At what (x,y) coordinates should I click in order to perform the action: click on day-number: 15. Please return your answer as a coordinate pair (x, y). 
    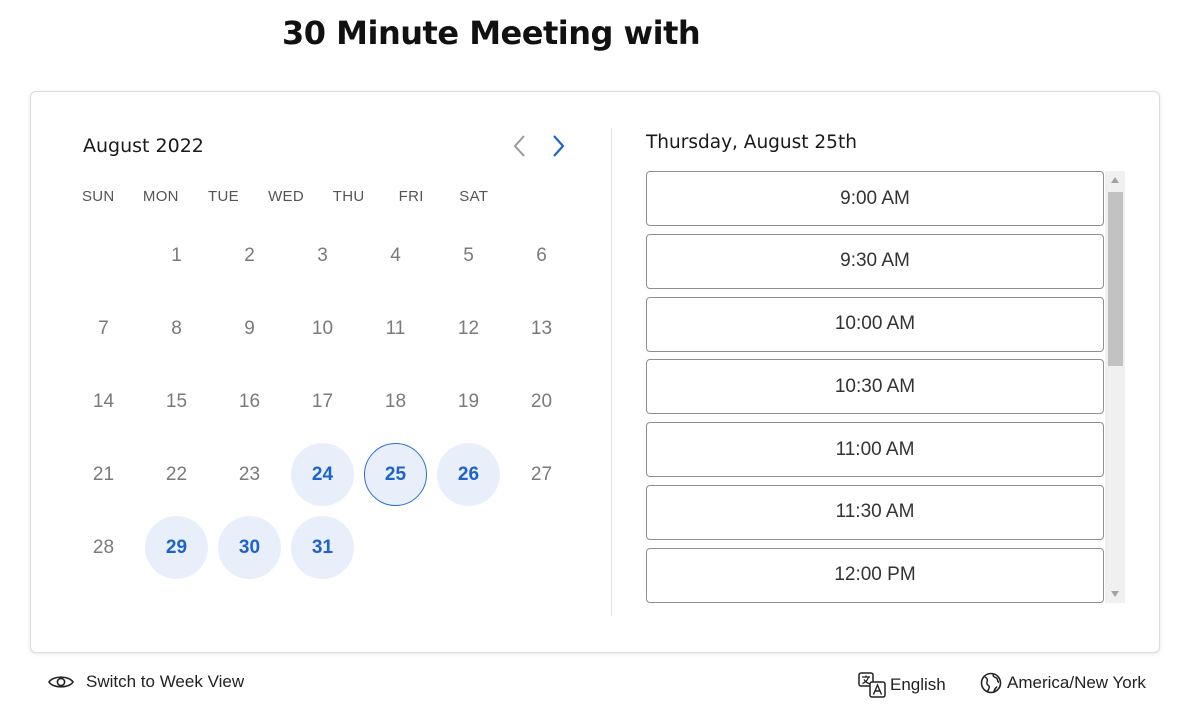
    Looking at the image, I should click on (176, 401).